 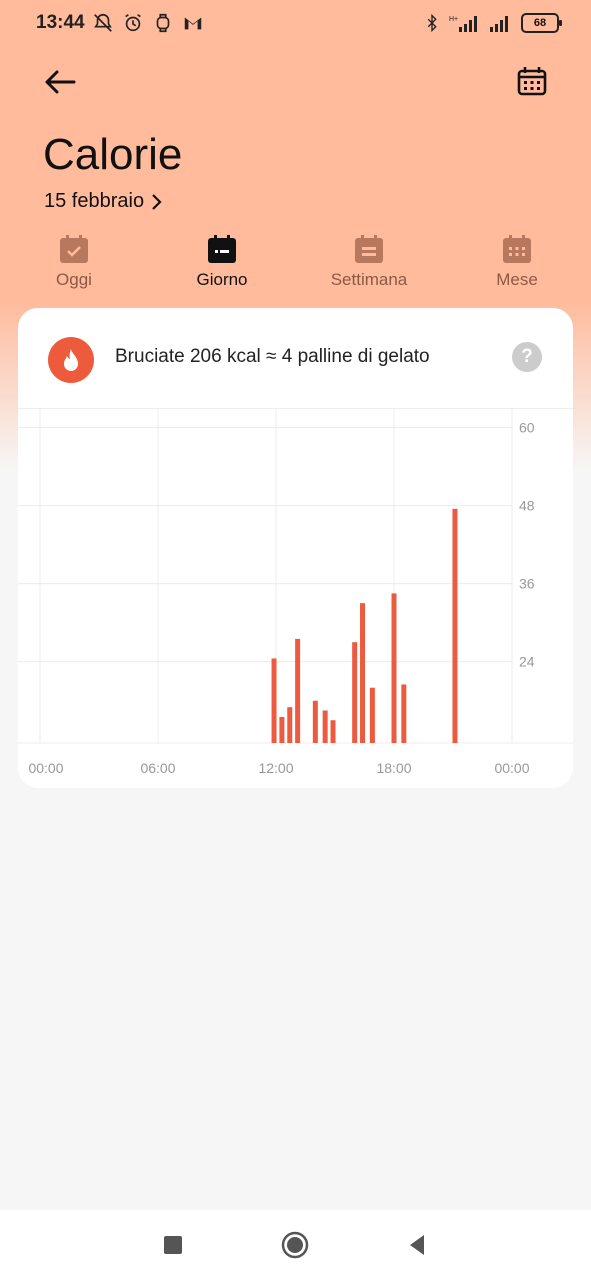 I want to click on y-tick-label: 60, so click(x=527, y=428).